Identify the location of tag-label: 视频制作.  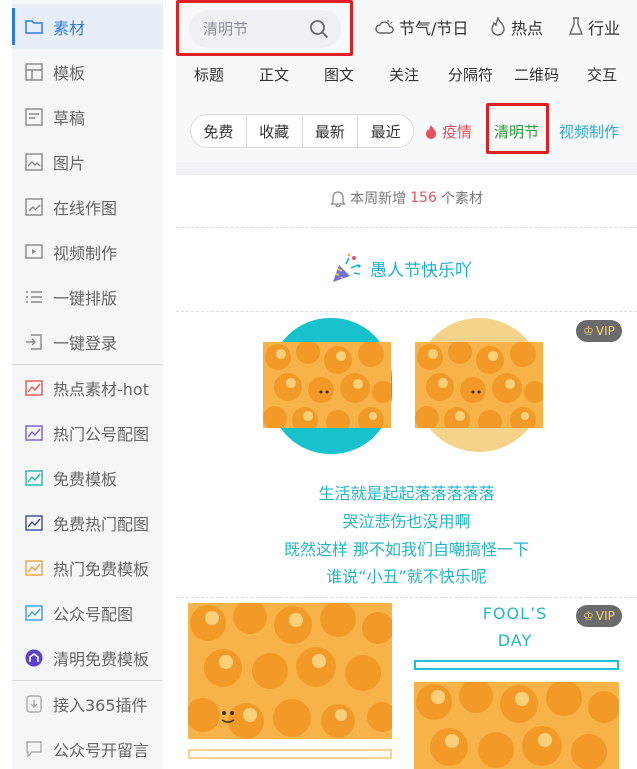
(589, 132).